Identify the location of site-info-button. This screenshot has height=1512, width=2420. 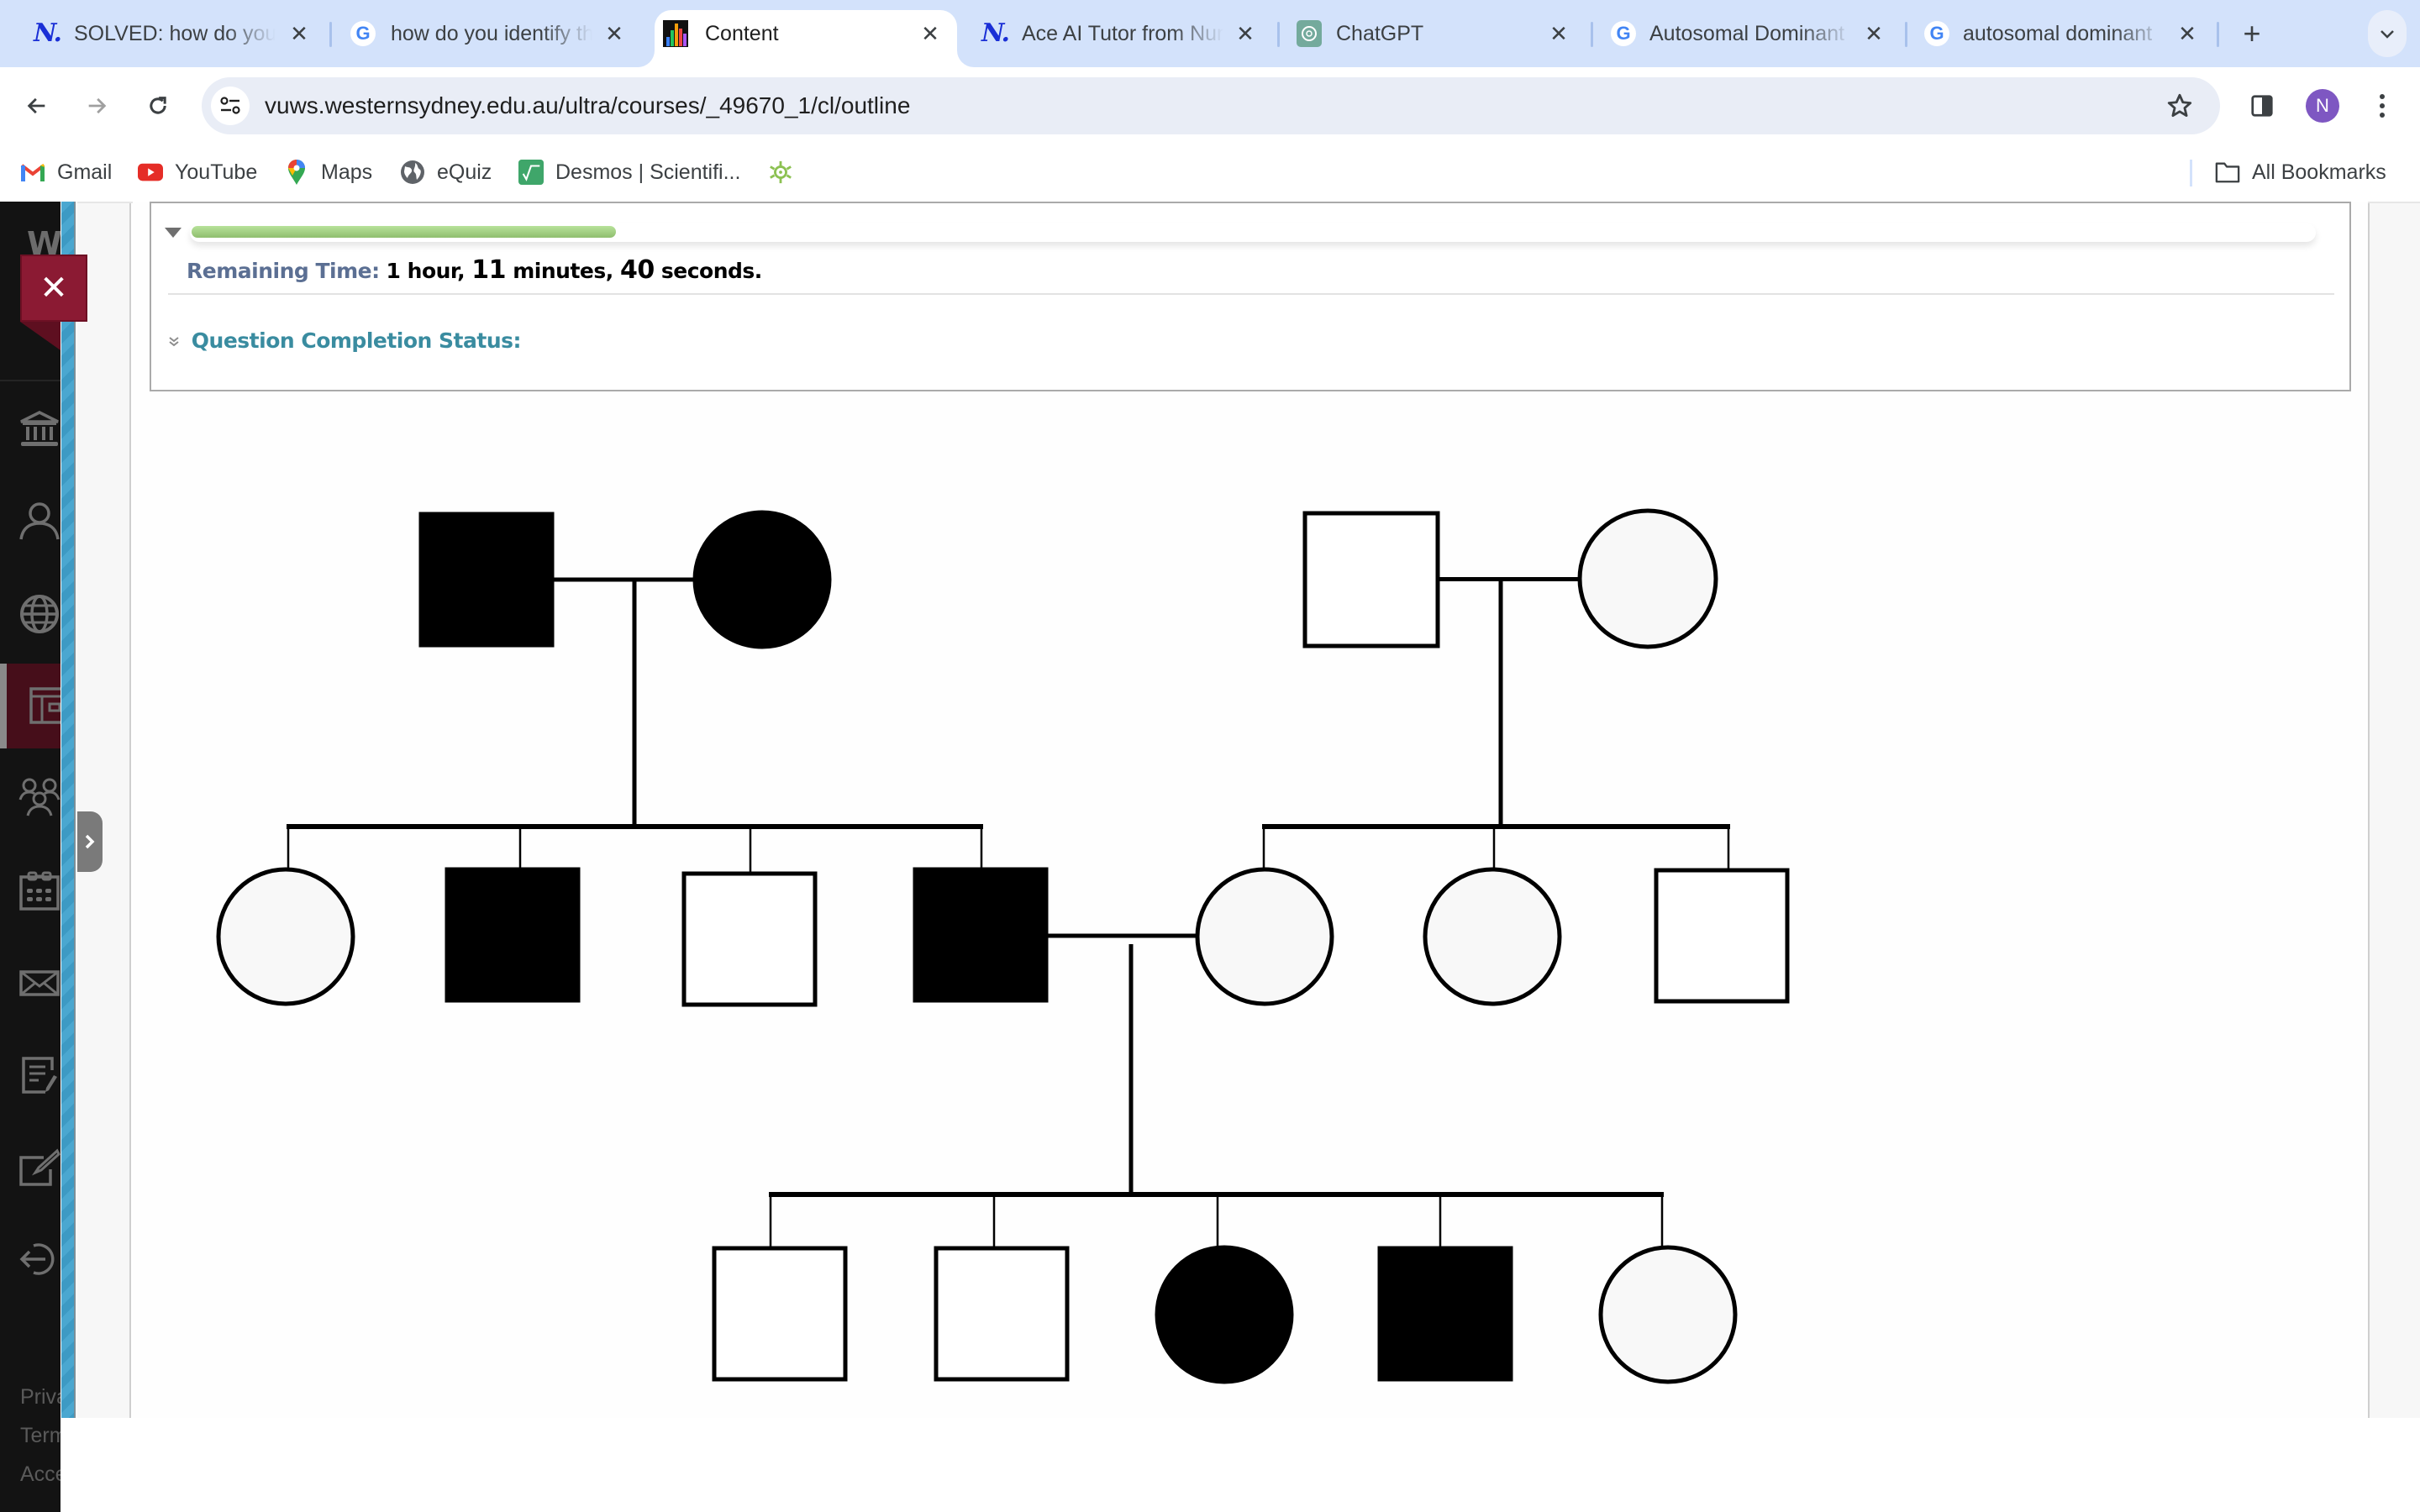
(231, 106).